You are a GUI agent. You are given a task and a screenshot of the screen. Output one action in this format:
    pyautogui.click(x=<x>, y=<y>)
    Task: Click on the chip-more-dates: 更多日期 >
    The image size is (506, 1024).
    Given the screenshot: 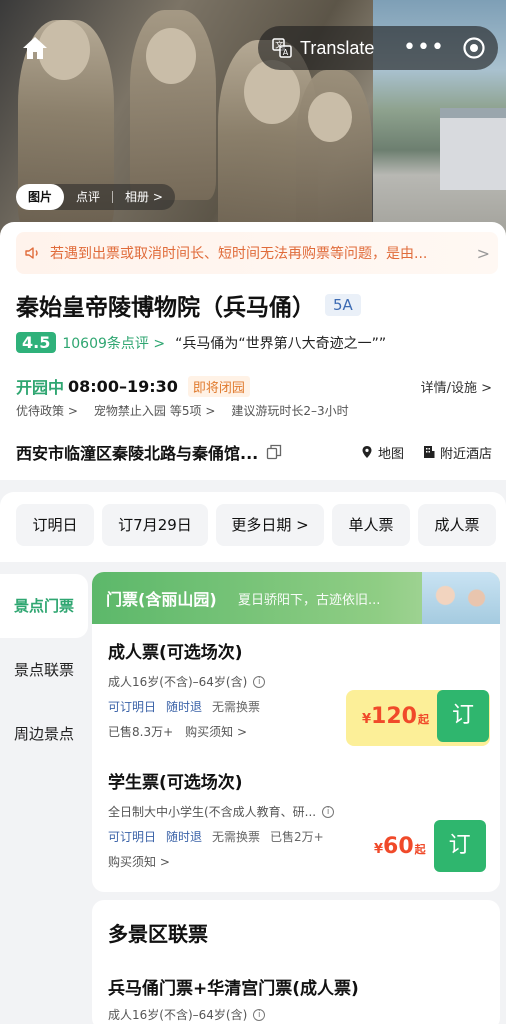 What is the action you would take?
    pyautogui.click(x=270, y=525)
    